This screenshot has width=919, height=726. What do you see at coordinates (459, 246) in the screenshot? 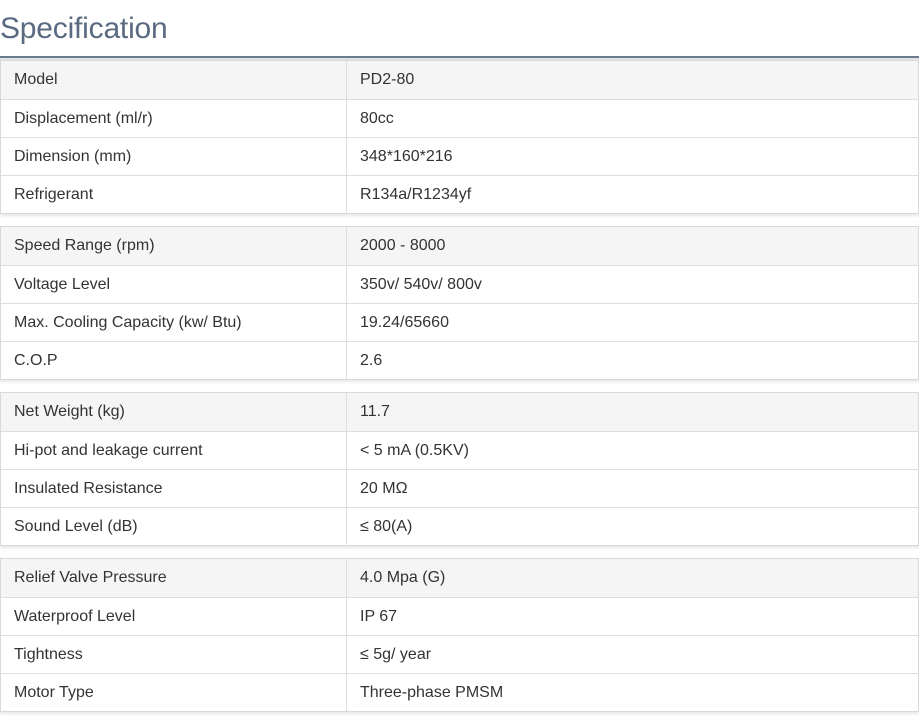
I see `table-row: Speed Range (rpm) 2000 - 8000` at bounding box center [459, 246].